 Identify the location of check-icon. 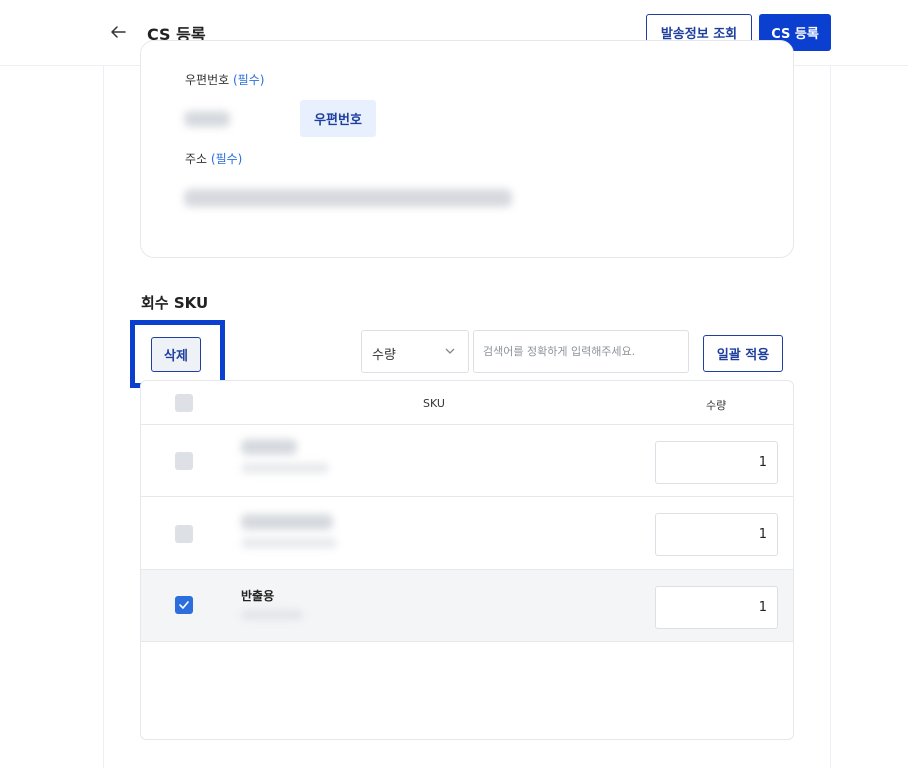
(184, 605).